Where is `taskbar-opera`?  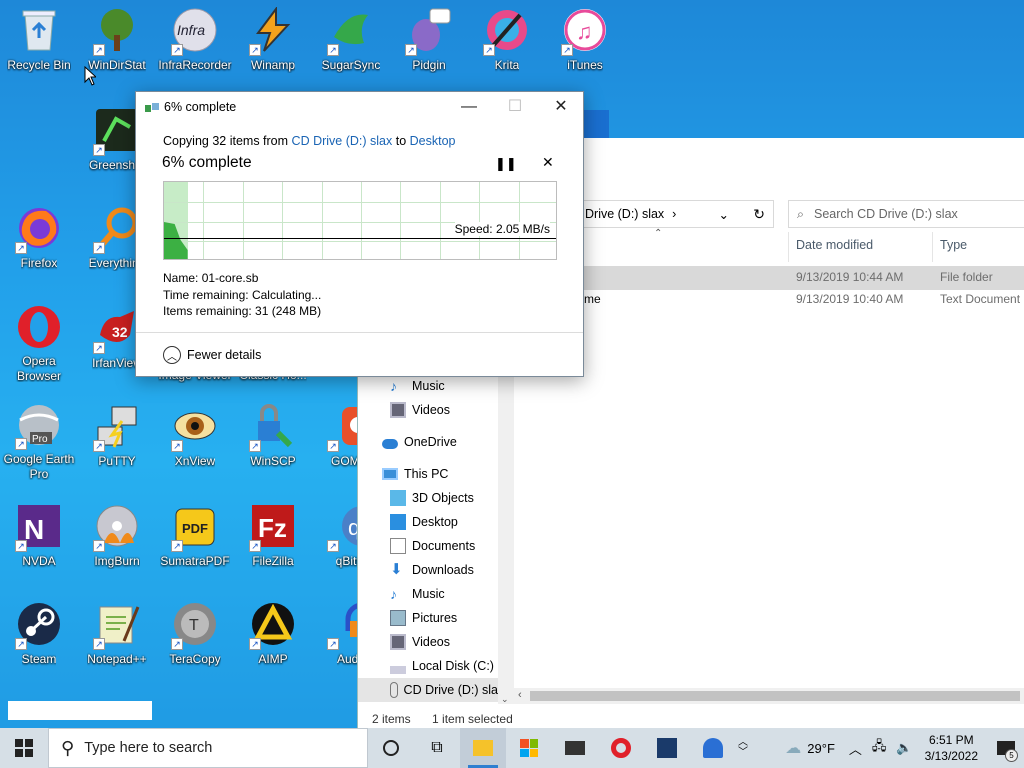
taskbar-opera is located at coordinates (621, 748).